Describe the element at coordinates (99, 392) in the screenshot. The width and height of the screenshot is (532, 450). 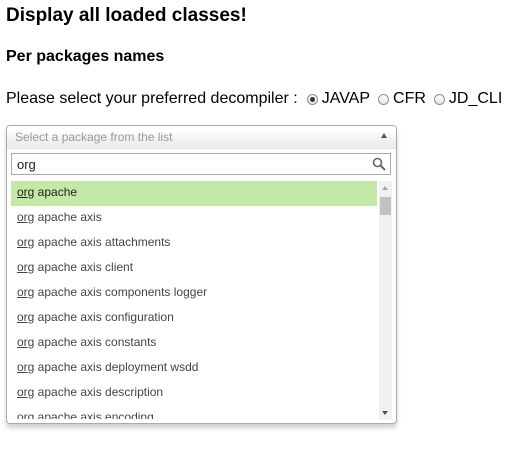
I see `result-rest-text: apache axis description` at that location.